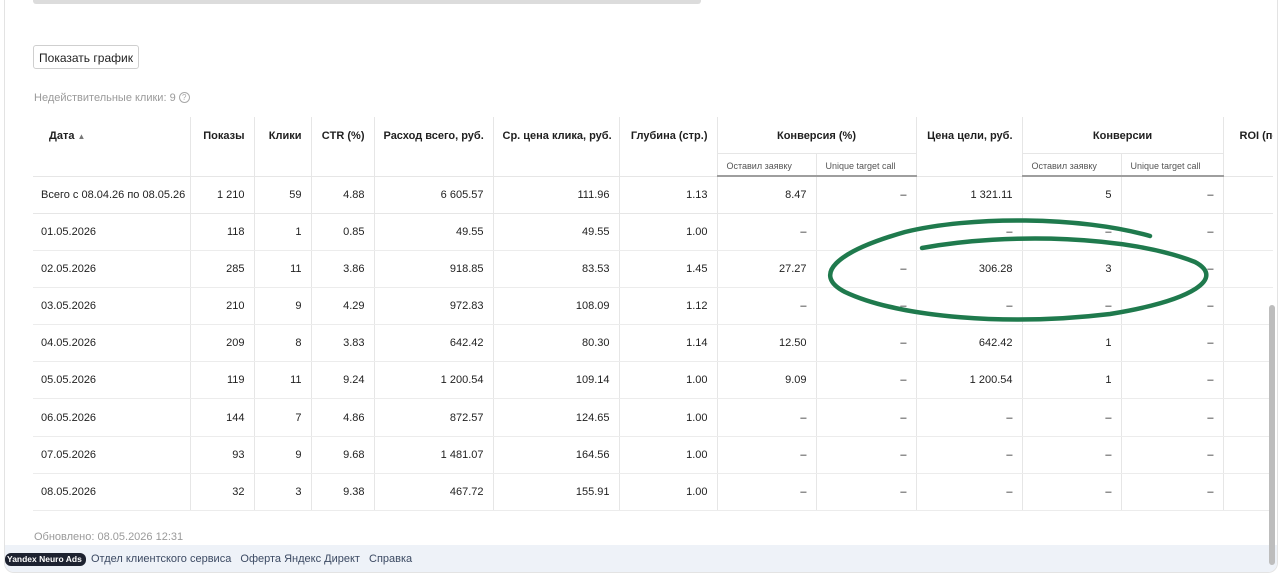 The image size is (1280, 575). What do you see at coordinates (434, 306) in the screenshot?
I see `row-value-cell: 972.83` at bounding box center [434, 306].